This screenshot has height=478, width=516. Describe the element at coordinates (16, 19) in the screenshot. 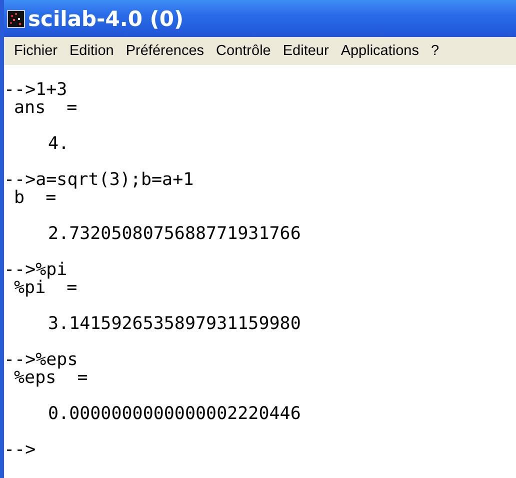

I see `app-icon` at that location.